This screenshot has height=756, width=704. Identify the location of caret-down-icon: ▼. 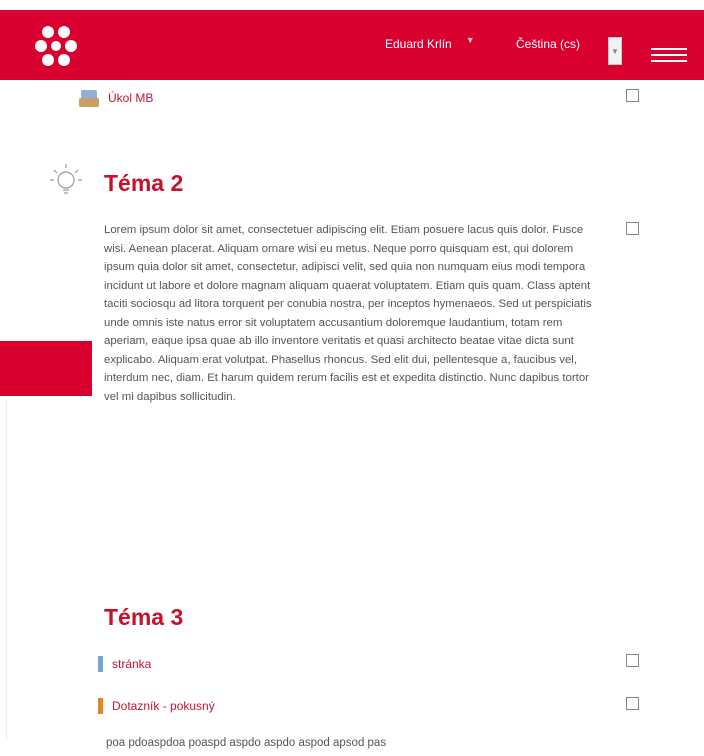
(470, 40).